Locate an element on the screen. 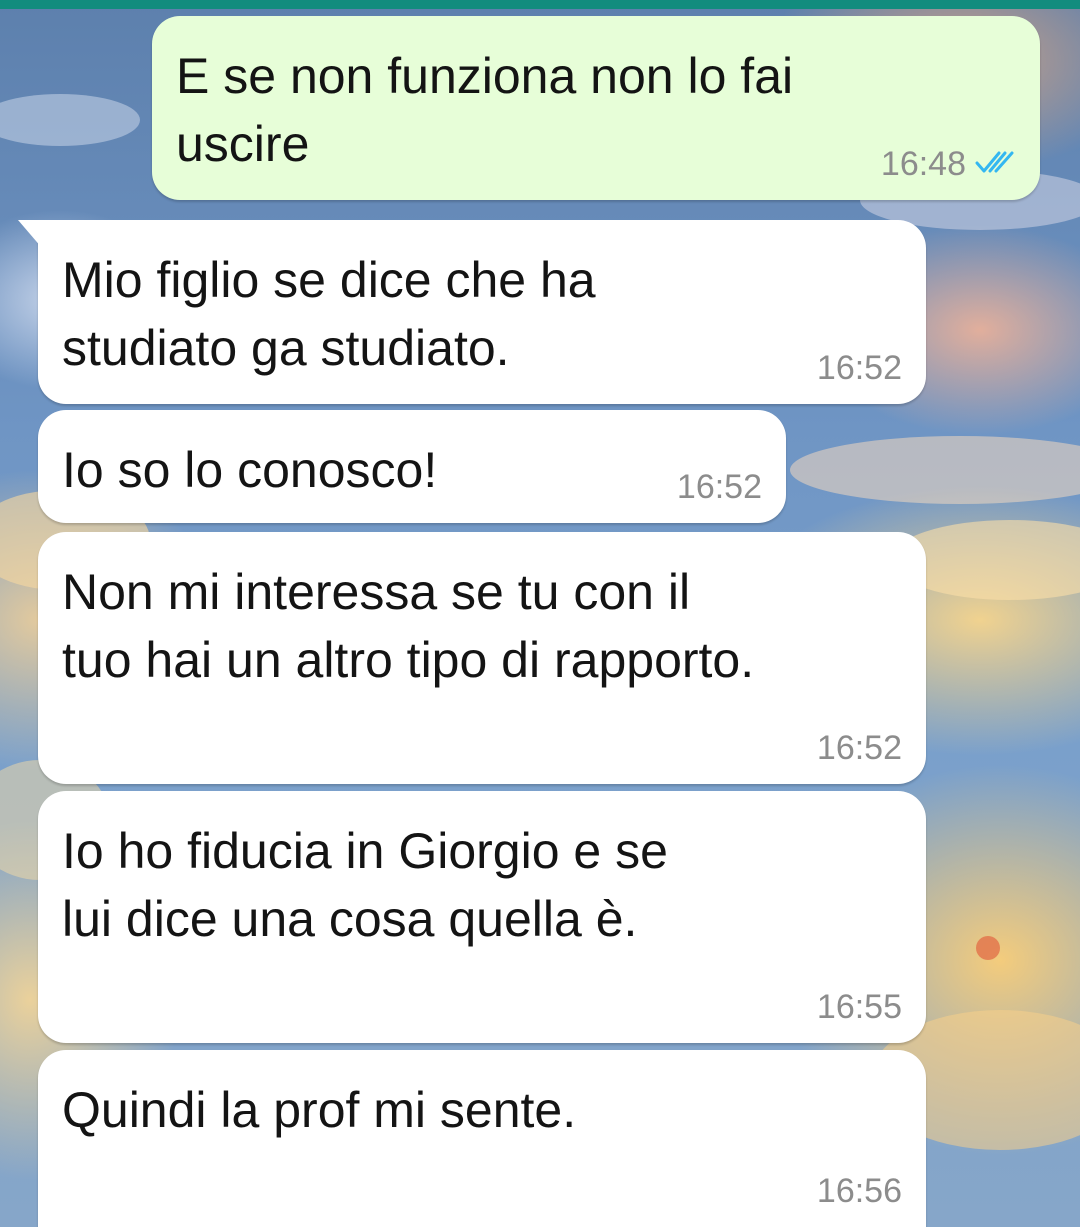 Image resolution: width=1080 pixels, height=1227 pixels. message-meta: 16:55 is located at coordinates (859, 1007).